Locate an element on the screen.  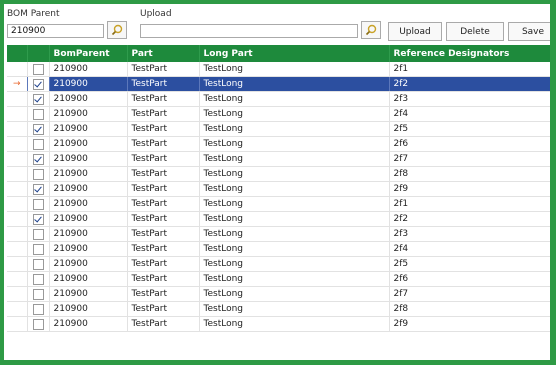
delete-button: Delete is located at coordinates (475, 31).